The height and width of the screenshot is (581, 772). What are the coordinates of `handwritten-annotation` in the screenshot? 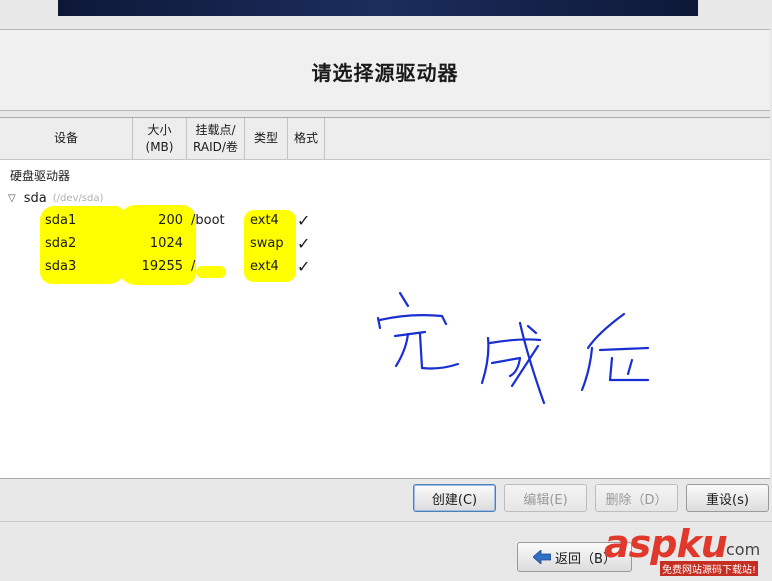 It's located at (513, 348).